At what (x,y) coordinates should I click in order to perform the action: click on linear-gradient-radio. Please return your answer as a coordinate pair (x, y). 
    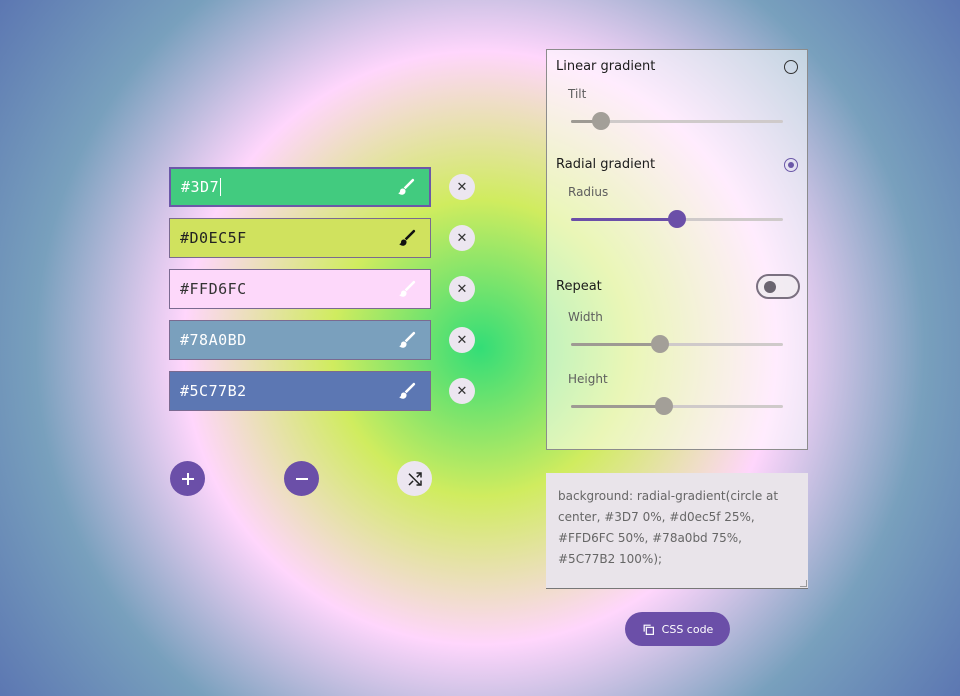
    Looking at the image, I should click on (791, 67).